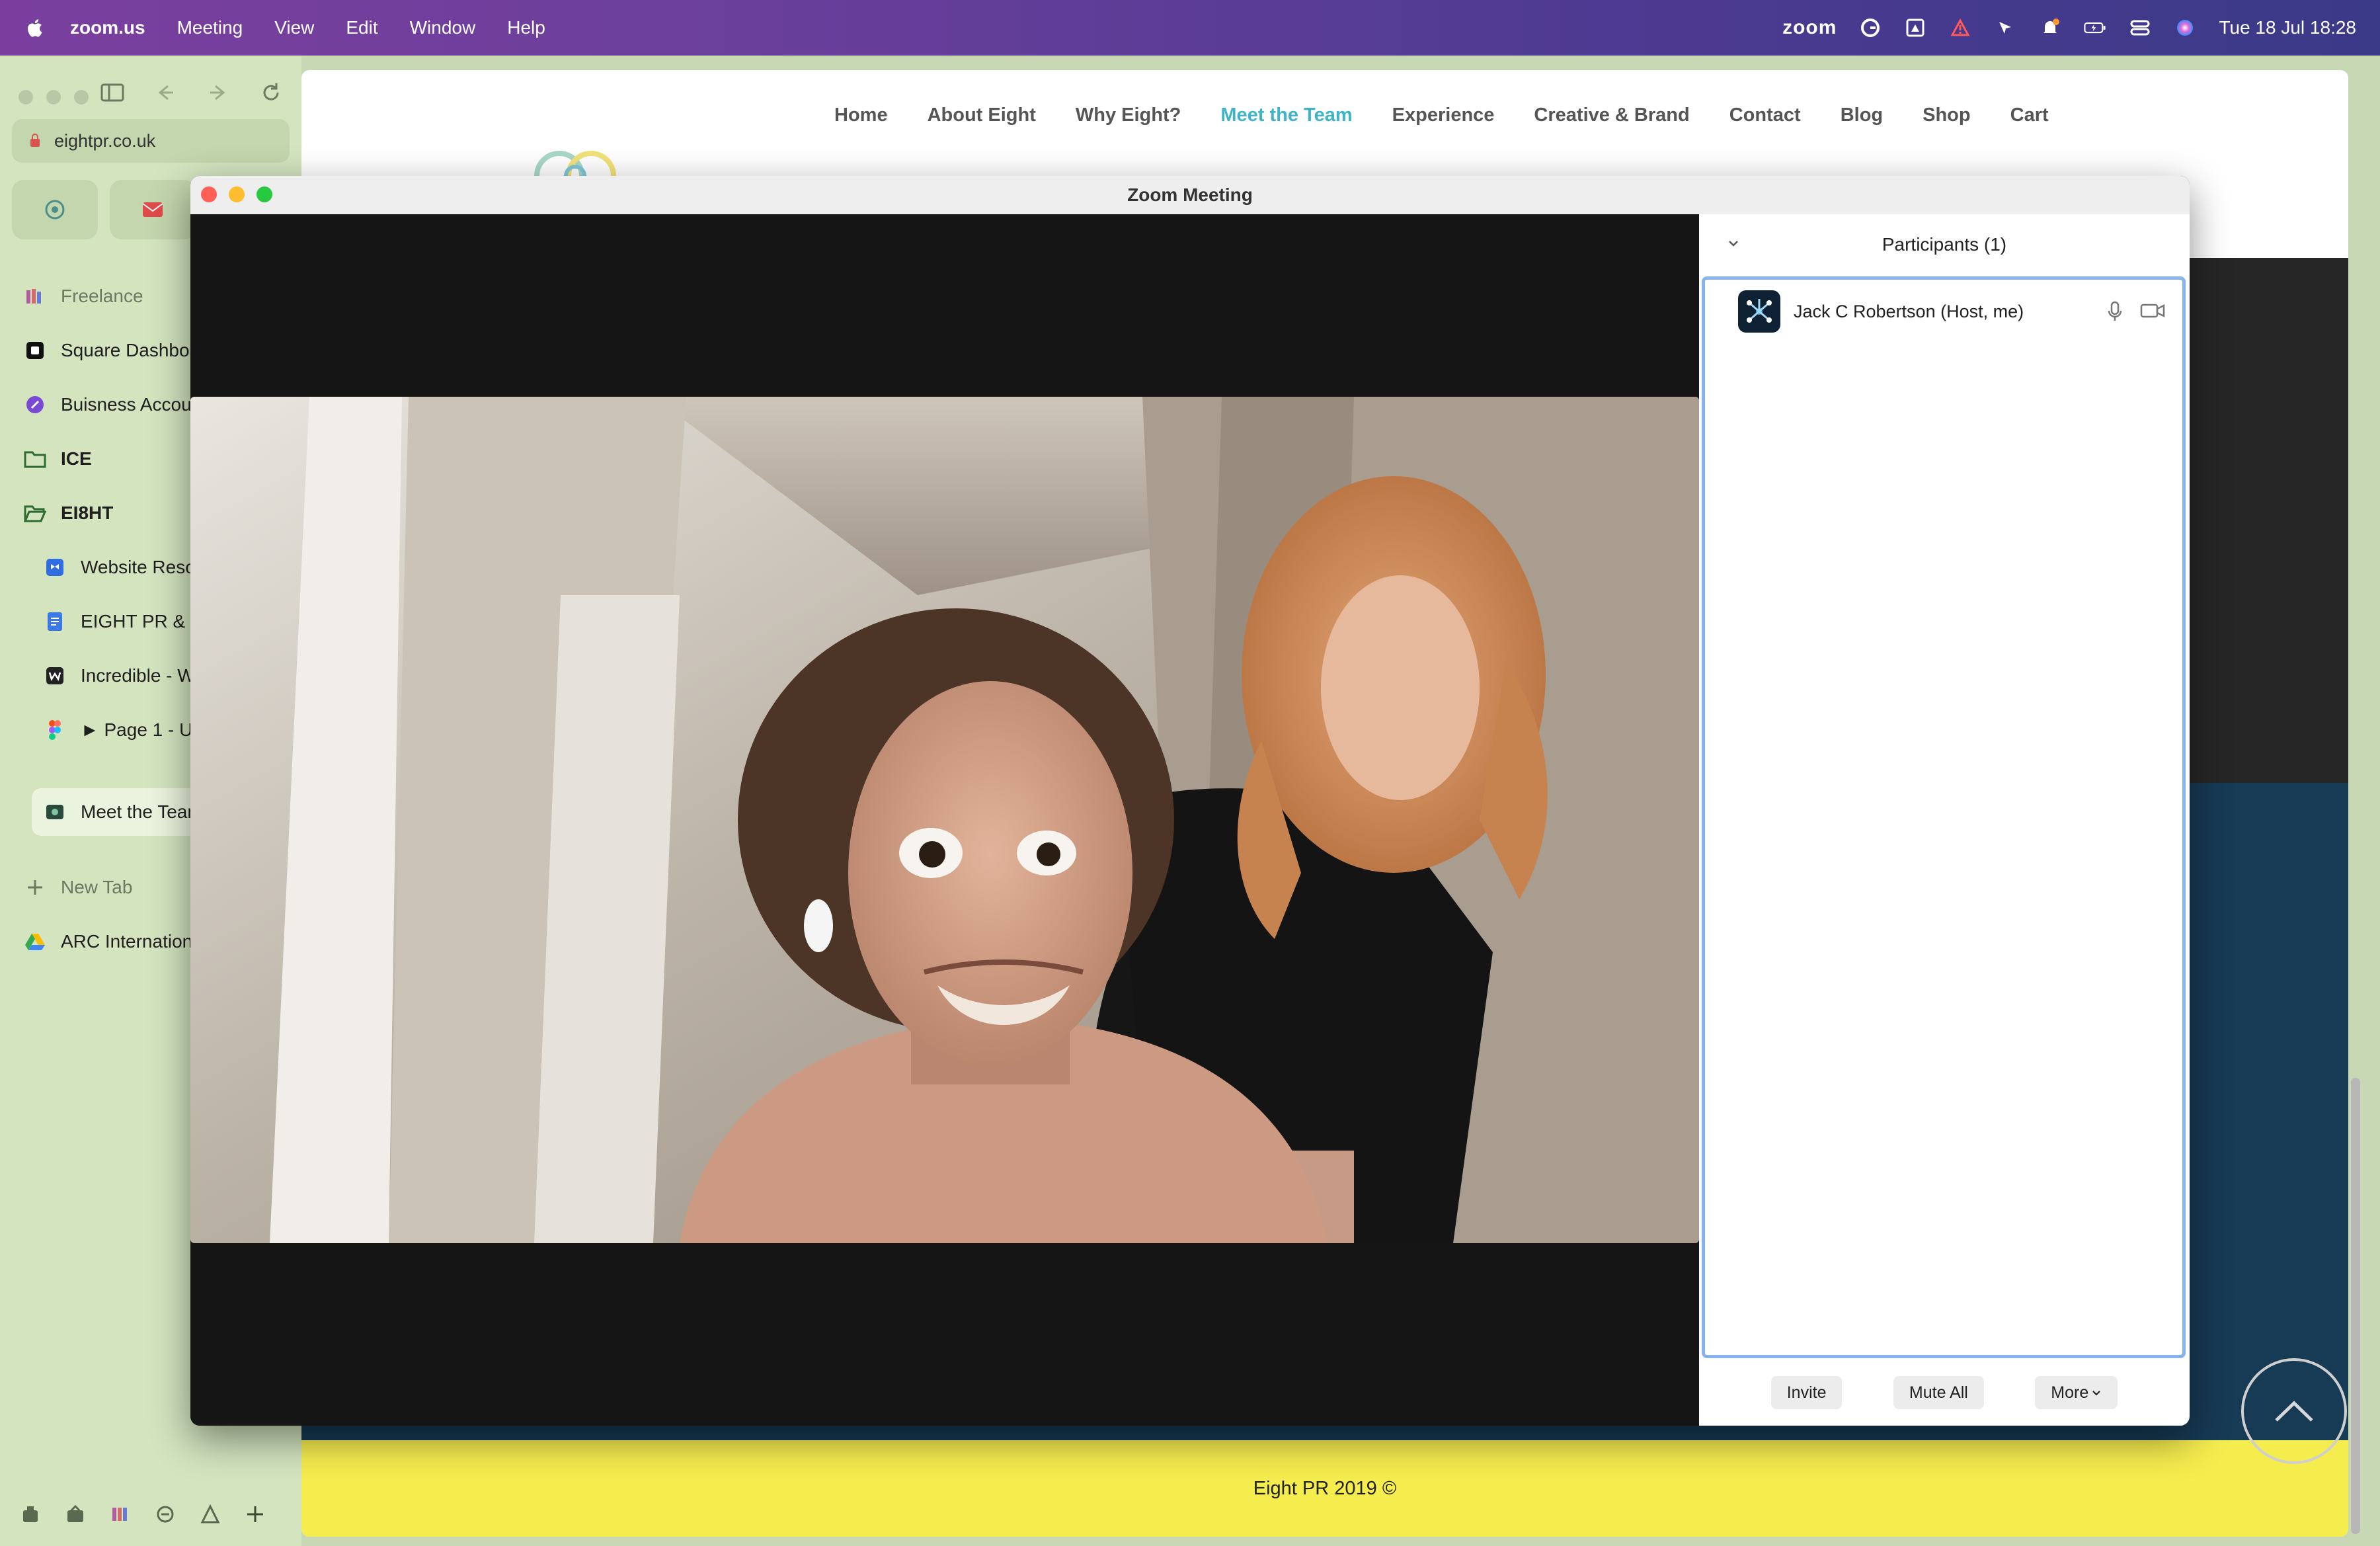 This screenshot has height=1546, width=2380. What do you see at coordinates (1938, 1392) in the screenshot?
I see `mute-all-button: Mute All` at bounding box center [1938, 1392].